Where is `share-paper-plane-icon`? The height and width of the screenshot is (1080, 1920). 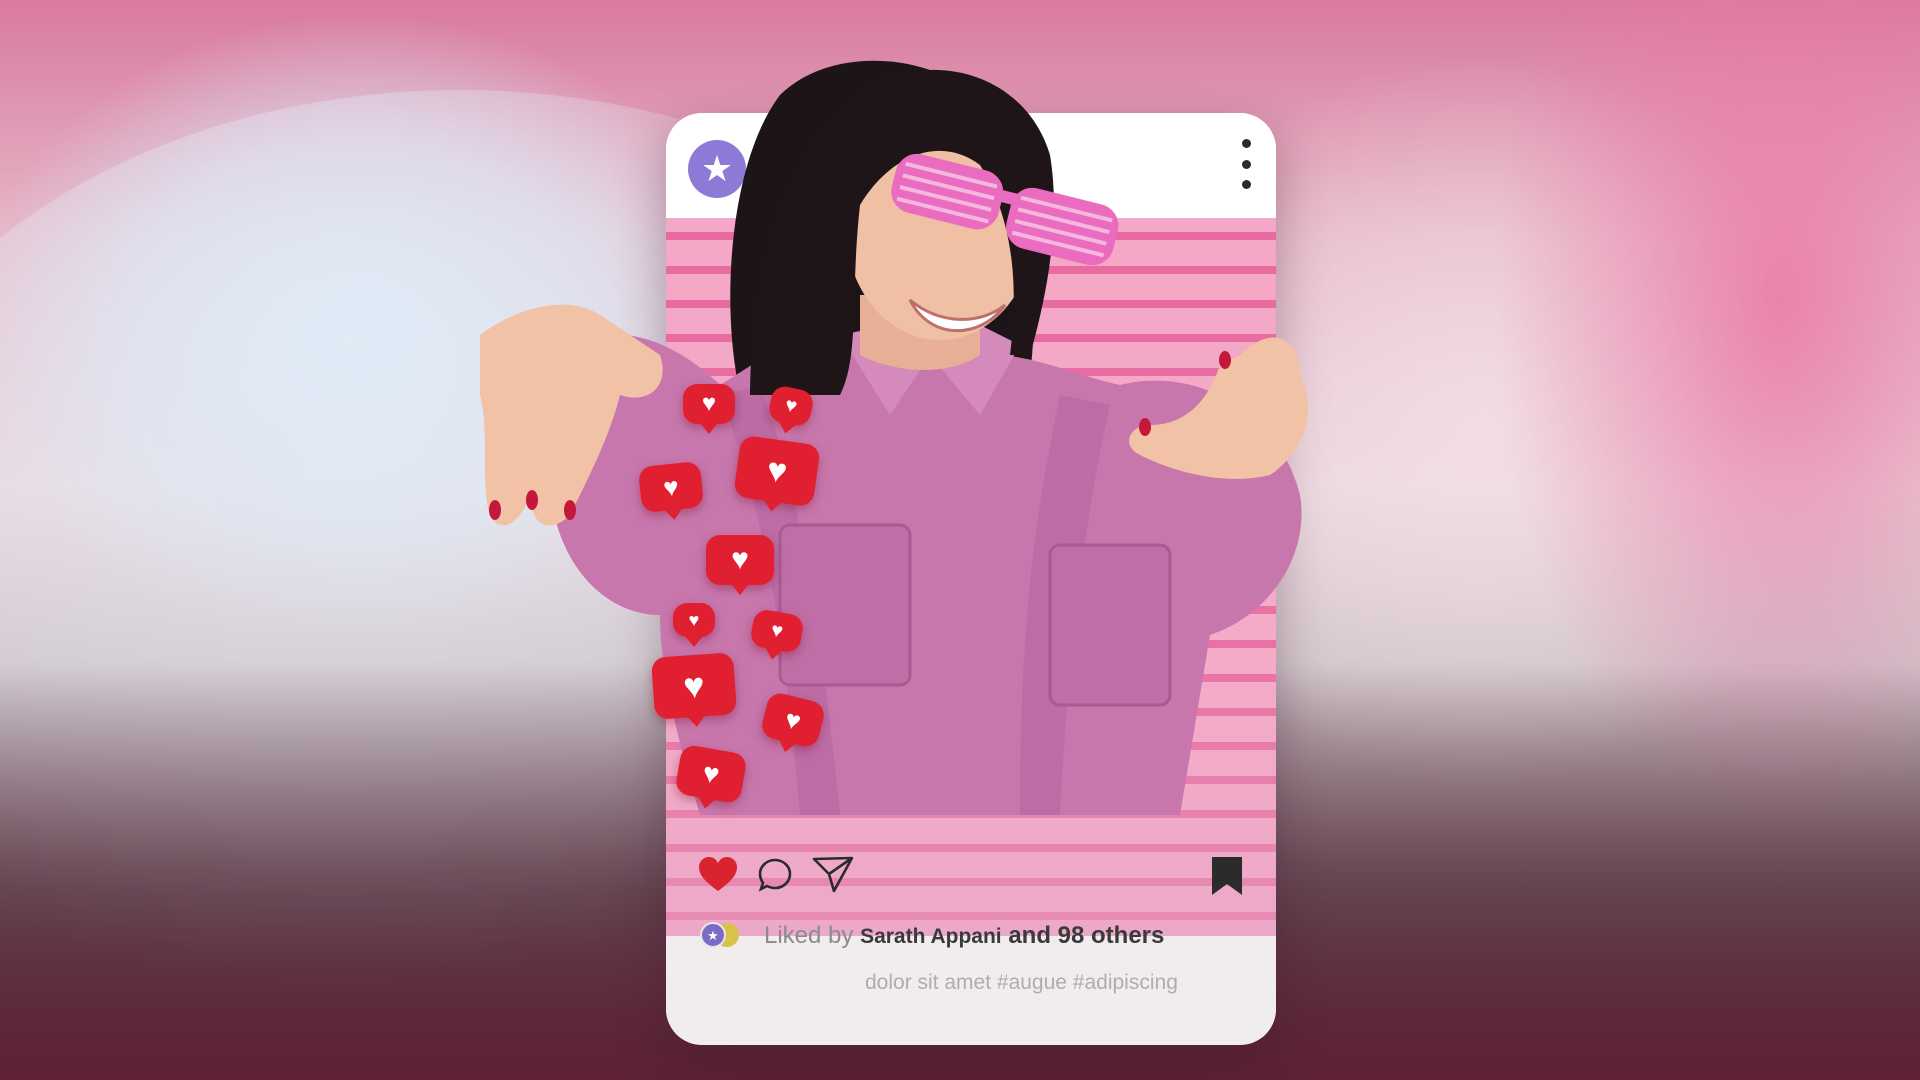
share-paper-plane-icon is located at coordinates (833, 874).